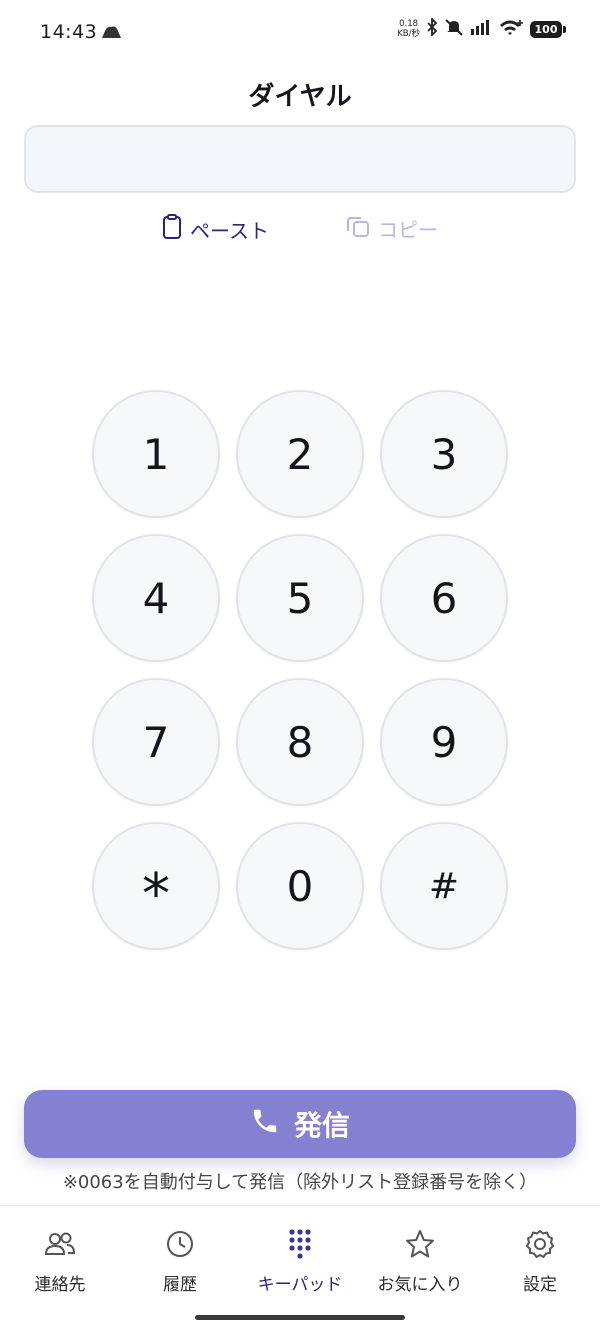  I want to click on nav-label-favorites: お気に入り, so click(420, 1285).